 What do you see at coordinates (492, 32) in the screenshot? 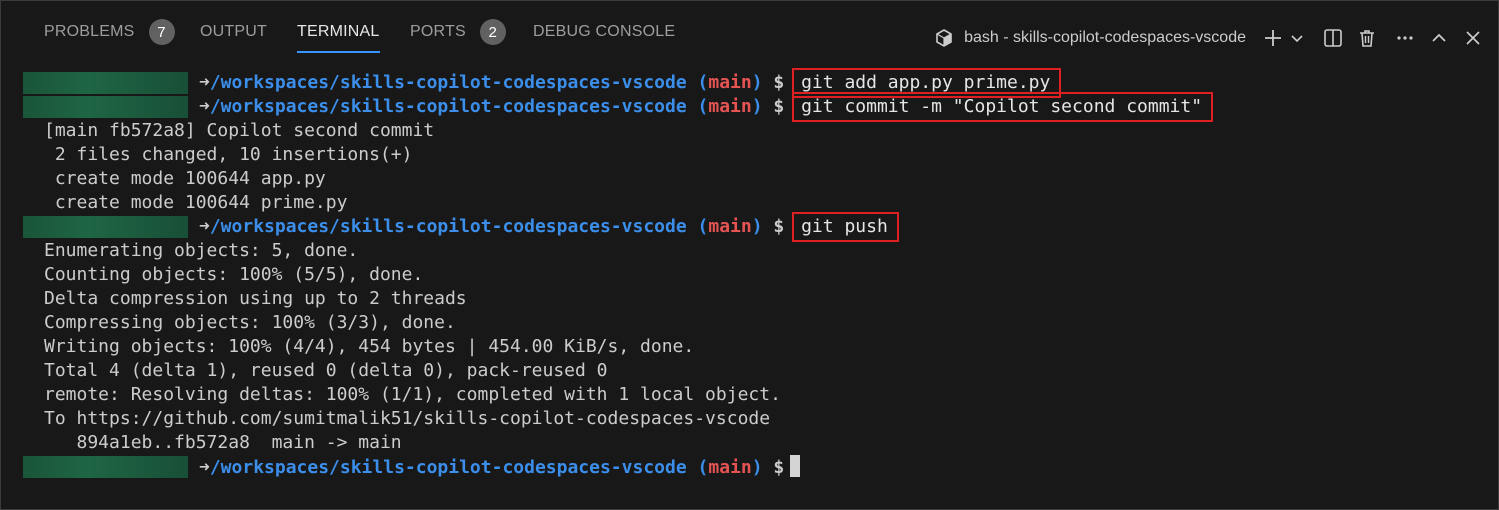
I see `ports-count-badge: 2` at bounding box center [492, 32].